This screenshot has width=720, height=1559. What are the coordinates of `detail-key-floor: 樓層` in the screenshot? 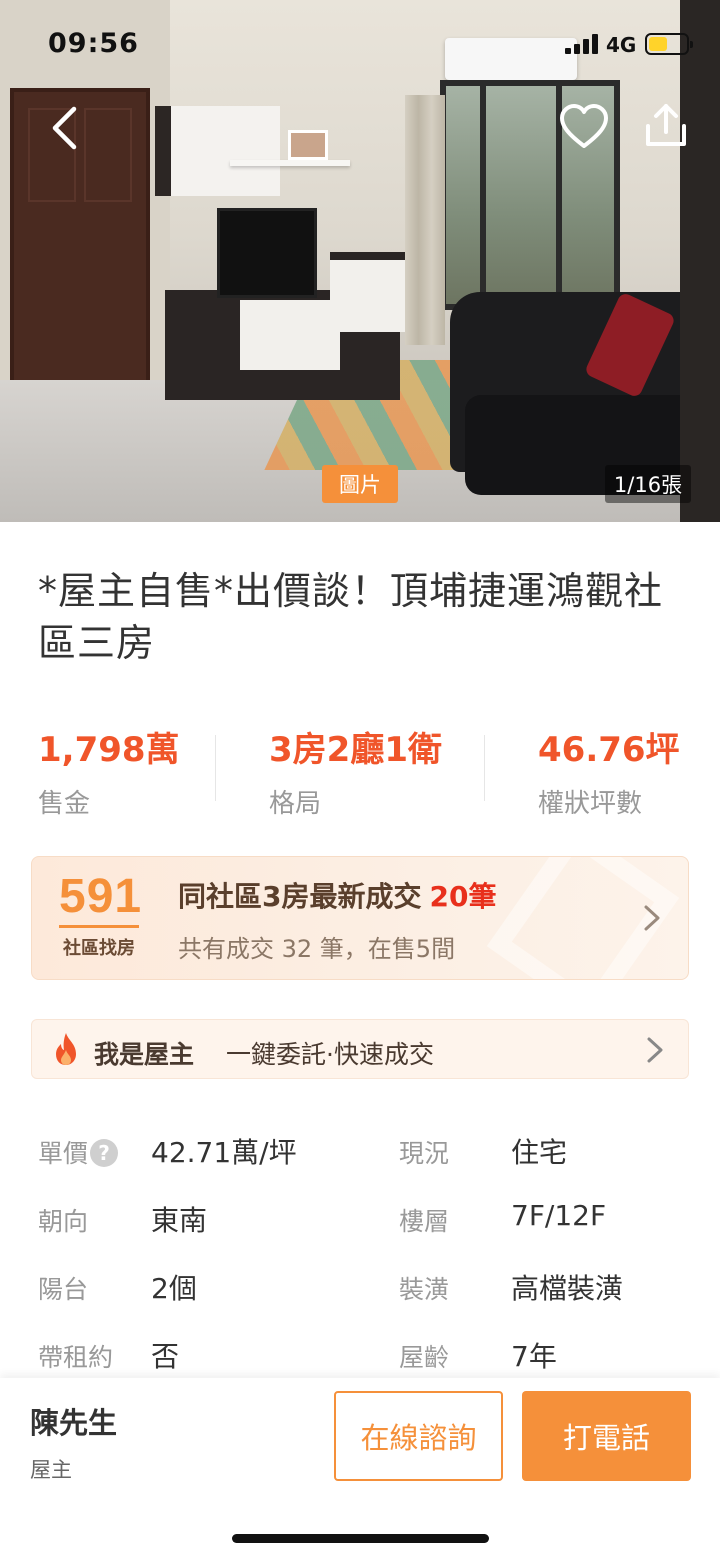 It's located at (424, 1221).